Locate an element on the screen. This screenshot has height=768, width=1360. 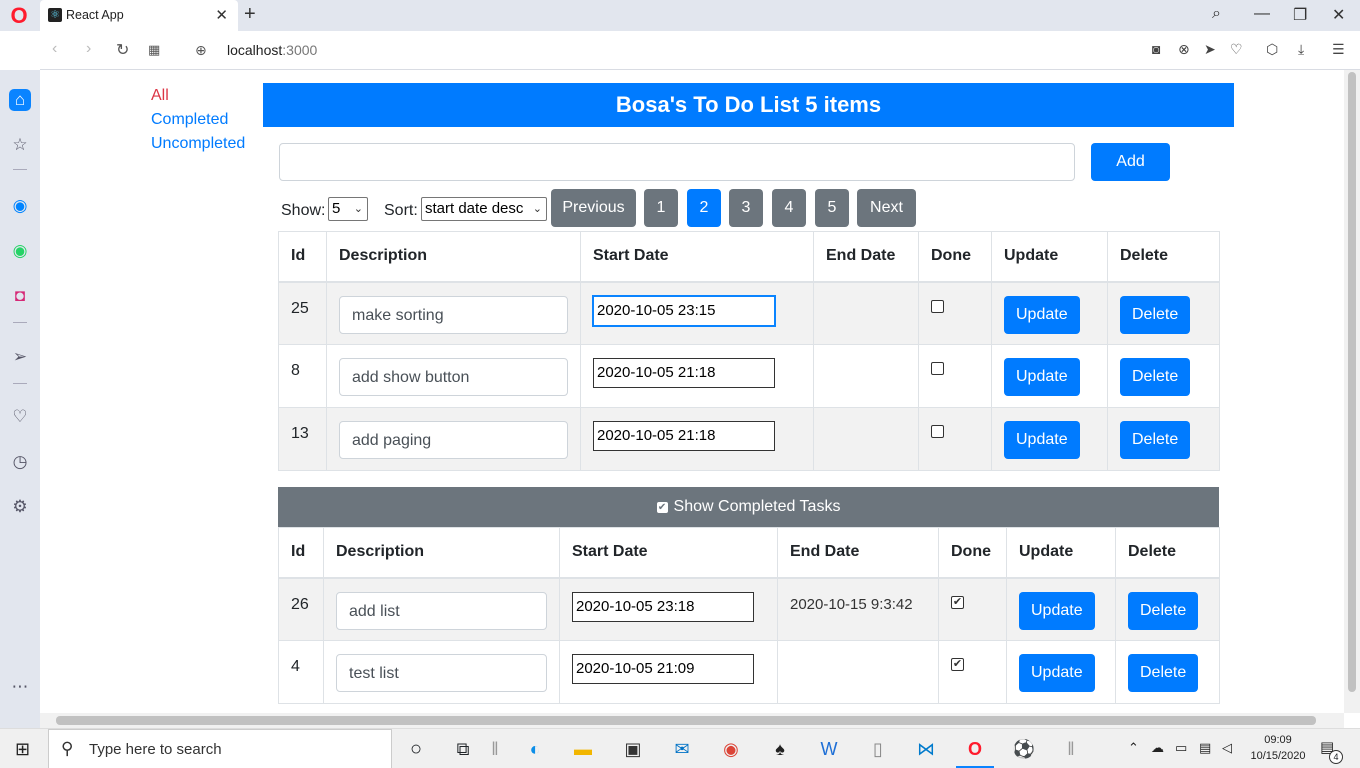
chrome-icon: ◉ is located at coordinates (731, 749).